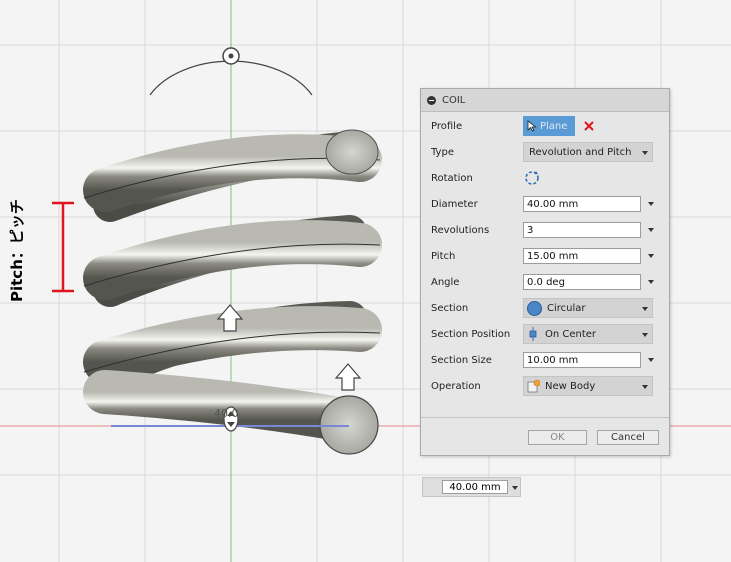  What do you see at coordinates (475, 487) in the screenshot?
I see `floating-dimension-input: 40.00 mm` at bounding box center [475, 487].